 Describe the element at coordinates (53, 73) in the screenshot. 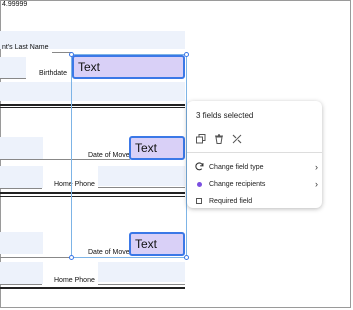

I see `birthdate-label: Birthdate` at that location.